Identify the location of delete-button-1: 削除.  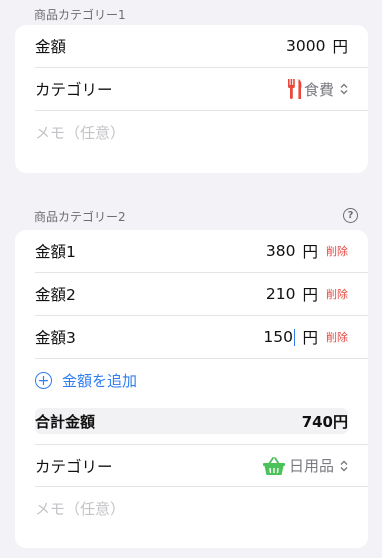
(337, 251).